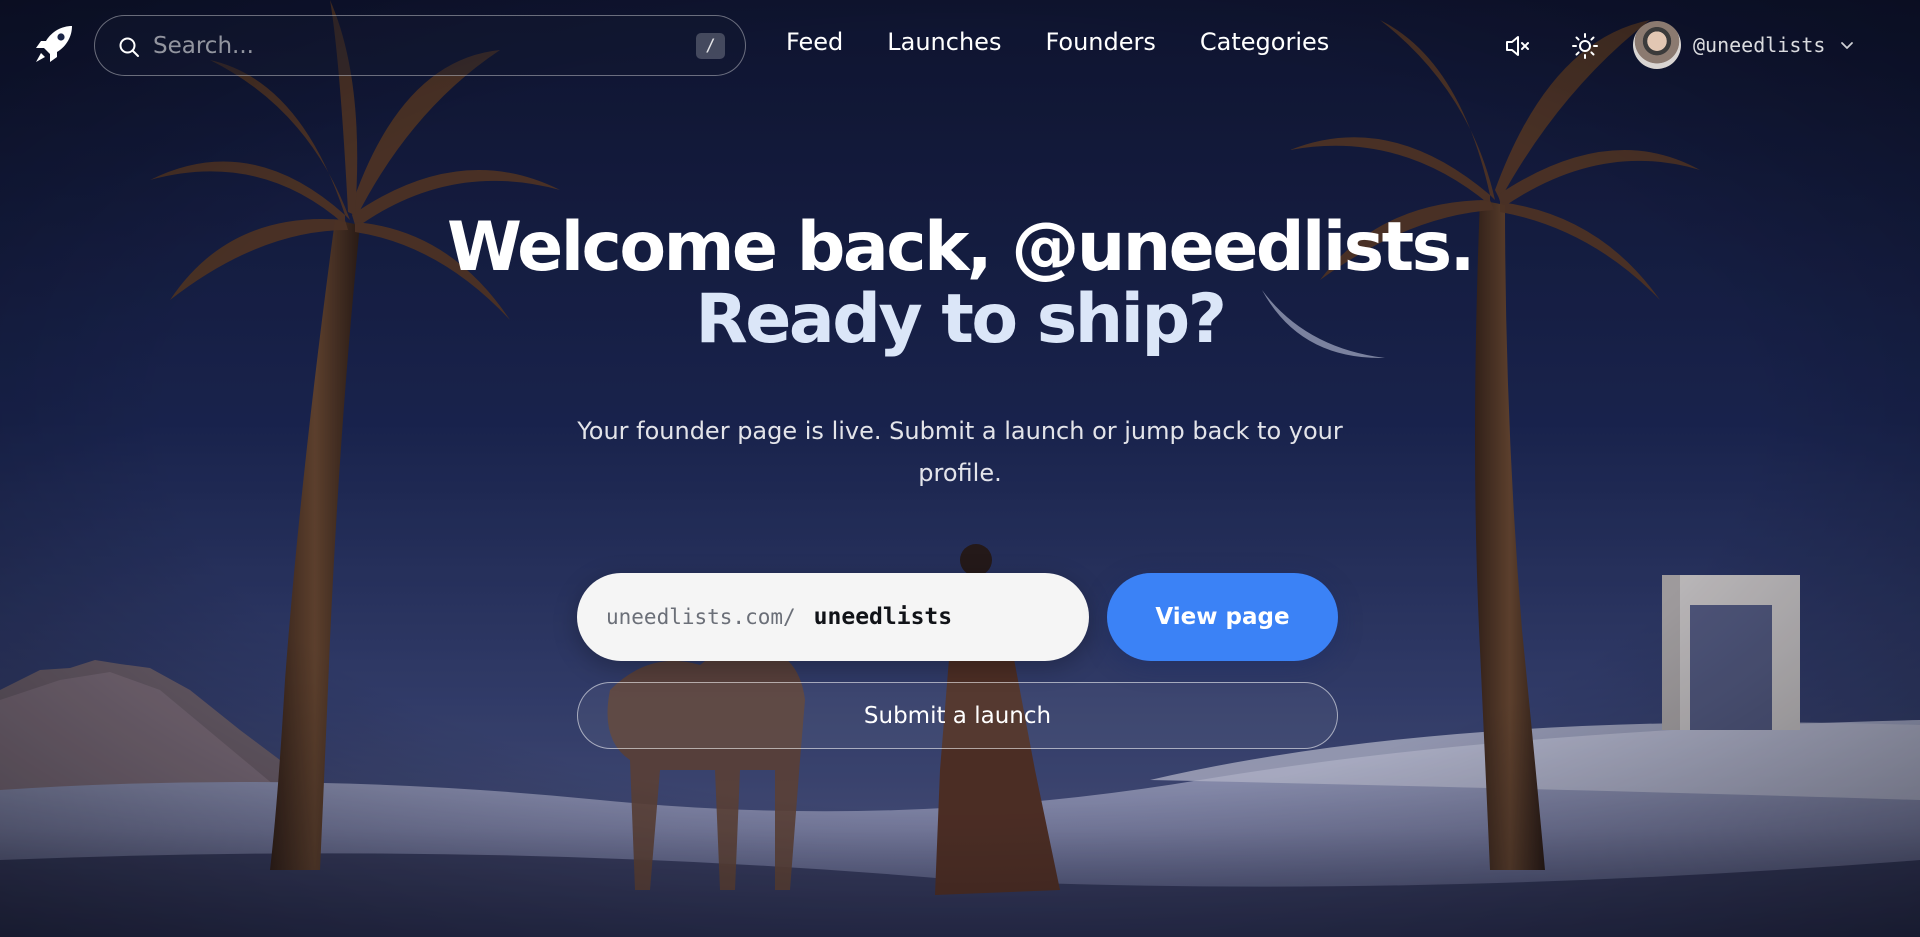  I want to click on user-menu: @uneedlists, so click(1744, 45).